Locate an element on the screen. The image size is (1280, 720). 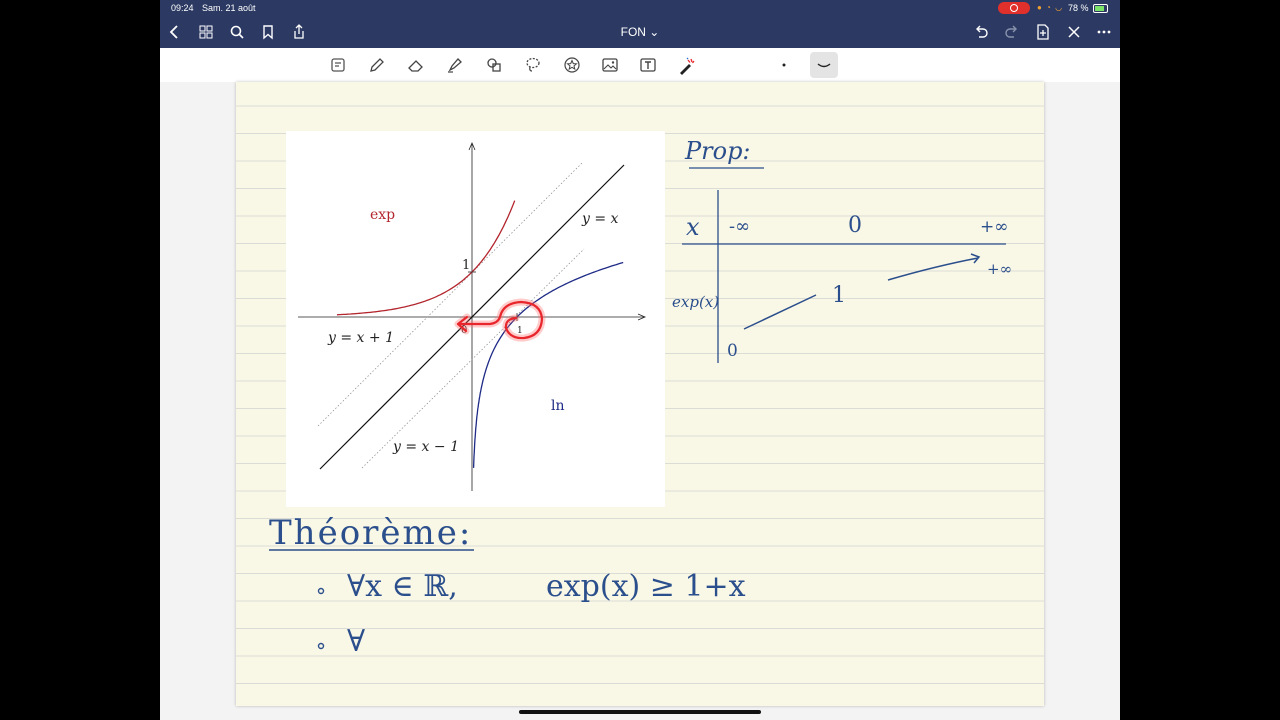
pen-tool is located at coordinates (377, 65).